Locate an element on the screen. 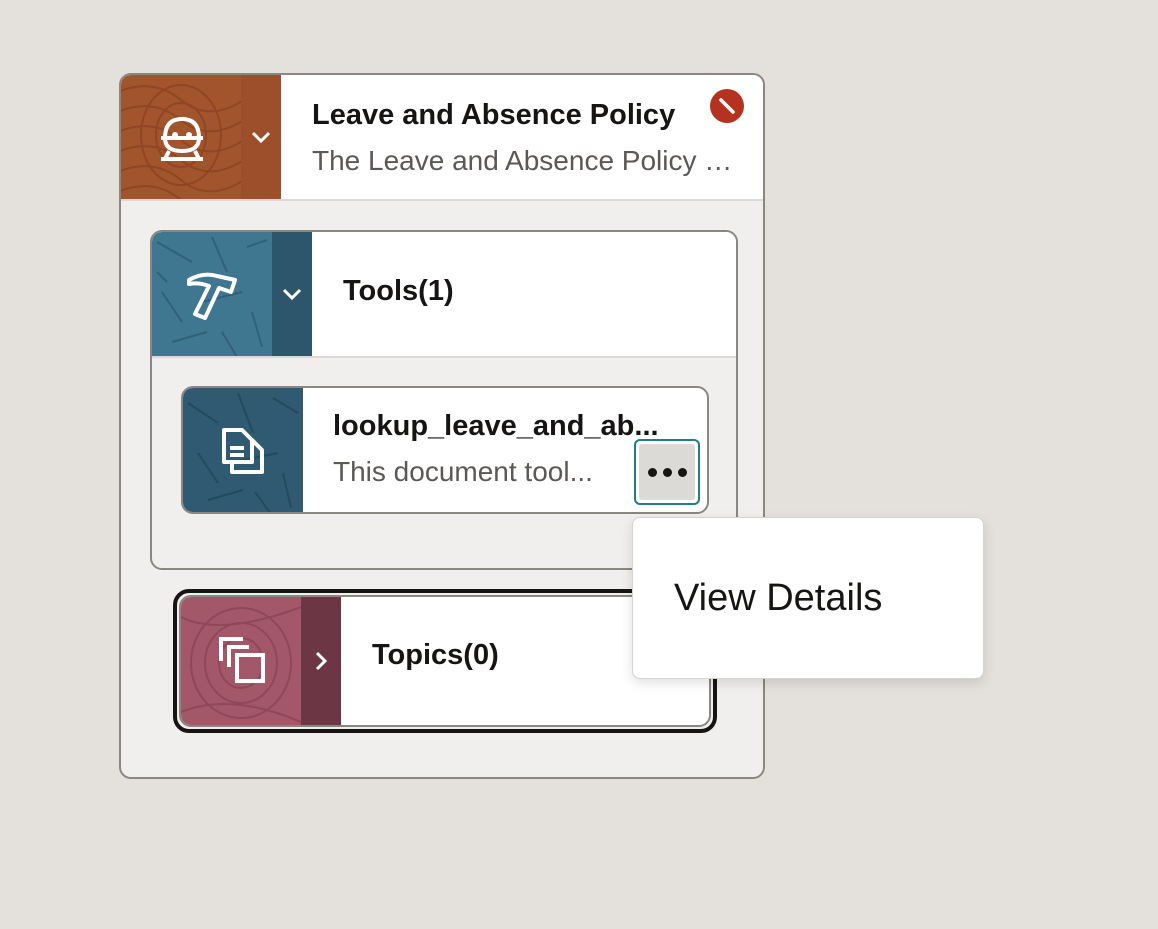  tool-item-tile is located at coordinates (243, 450).